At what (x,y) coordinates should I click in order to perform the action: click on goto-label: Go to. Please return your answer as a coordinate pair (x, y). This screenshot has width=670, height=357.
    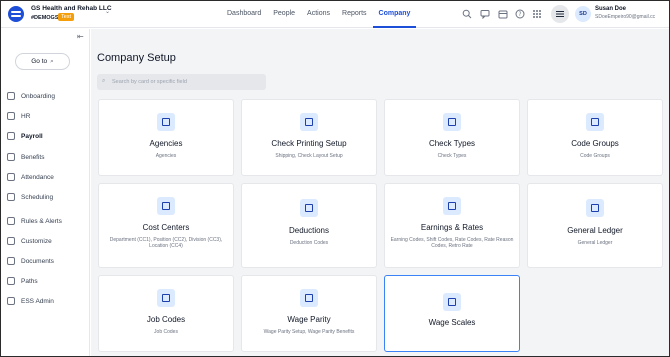
    Looking at the image, I should click on (39, 61).